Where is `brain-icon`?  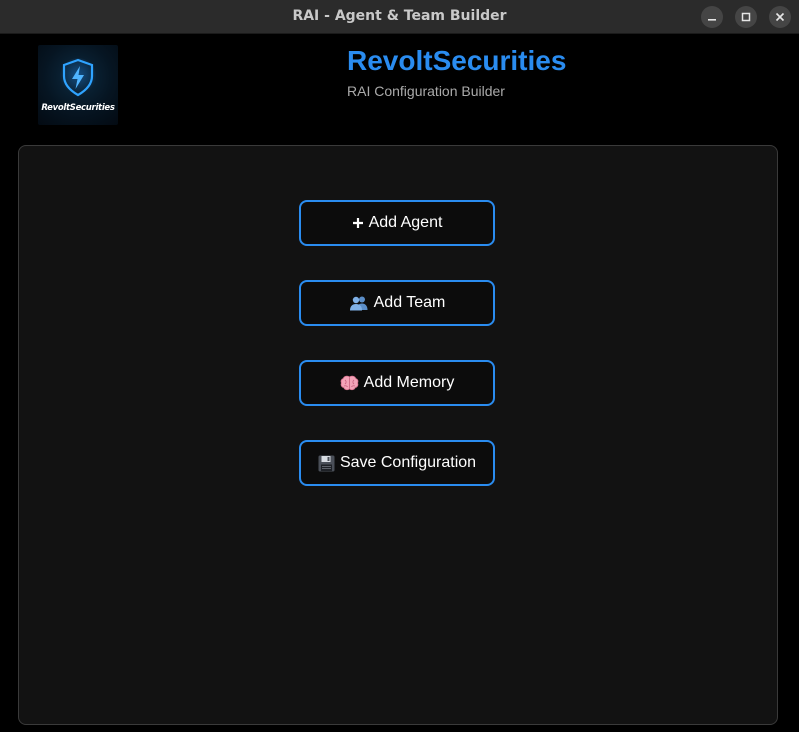 brain-icon is located at coordinates (349, 383).